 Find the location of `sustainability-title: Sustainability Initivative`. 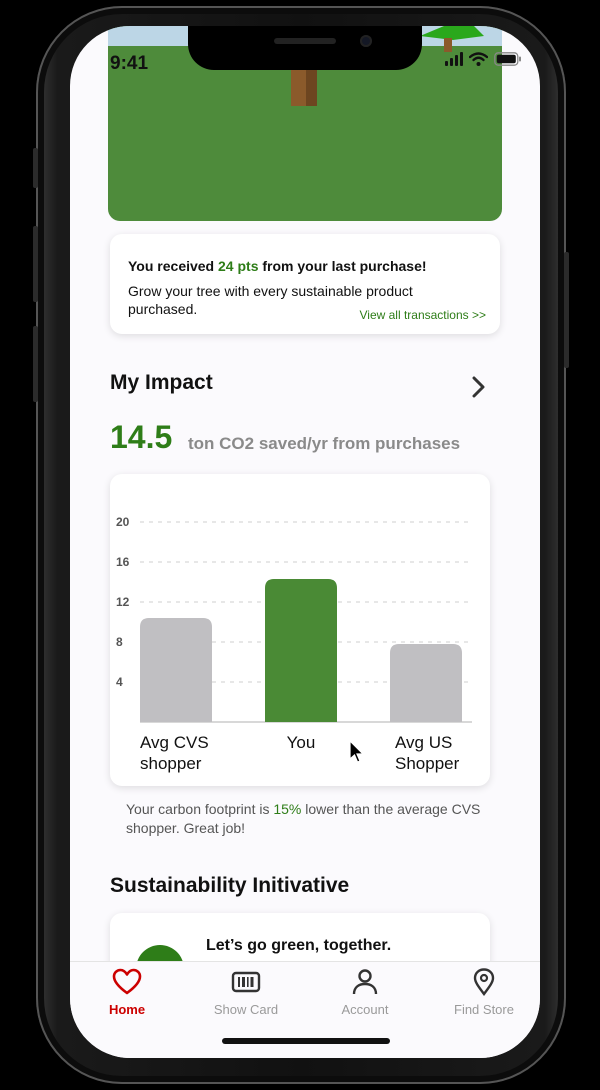

sustainability-title: Sustainability Initivative is located at coordinates (230, 885).